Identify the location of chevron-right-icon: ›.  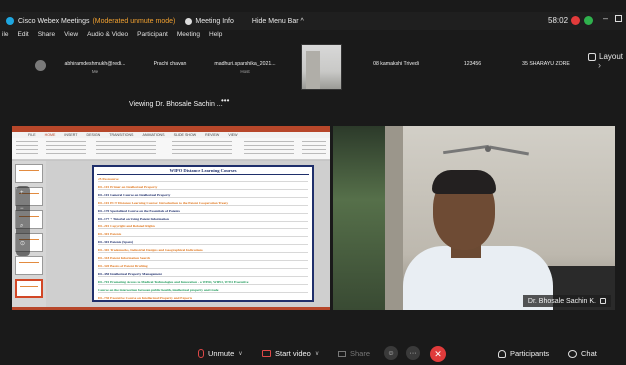
(599, 65).